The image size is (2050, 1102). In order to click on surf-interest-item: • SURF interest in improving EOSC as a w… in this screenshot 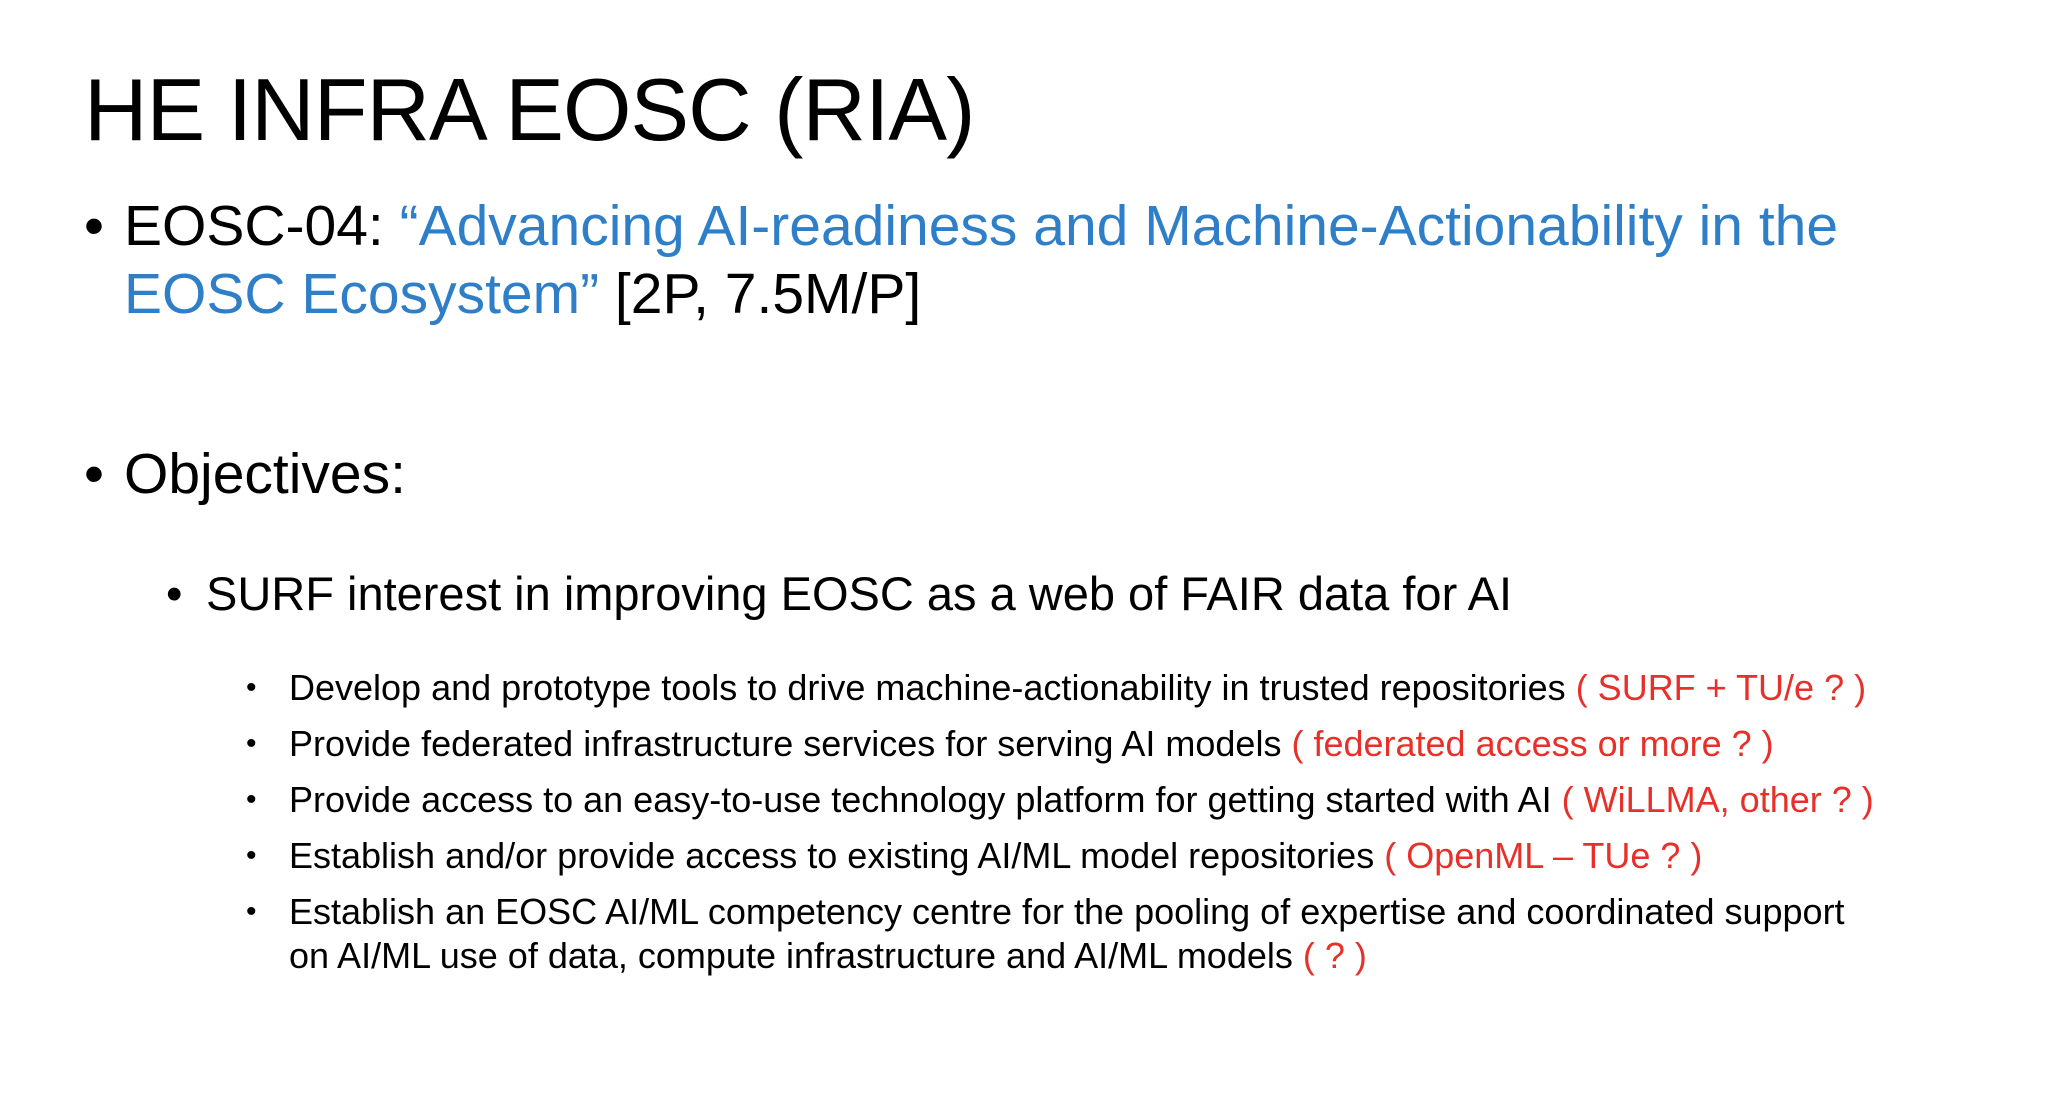, I will do `click(839, 594)`.